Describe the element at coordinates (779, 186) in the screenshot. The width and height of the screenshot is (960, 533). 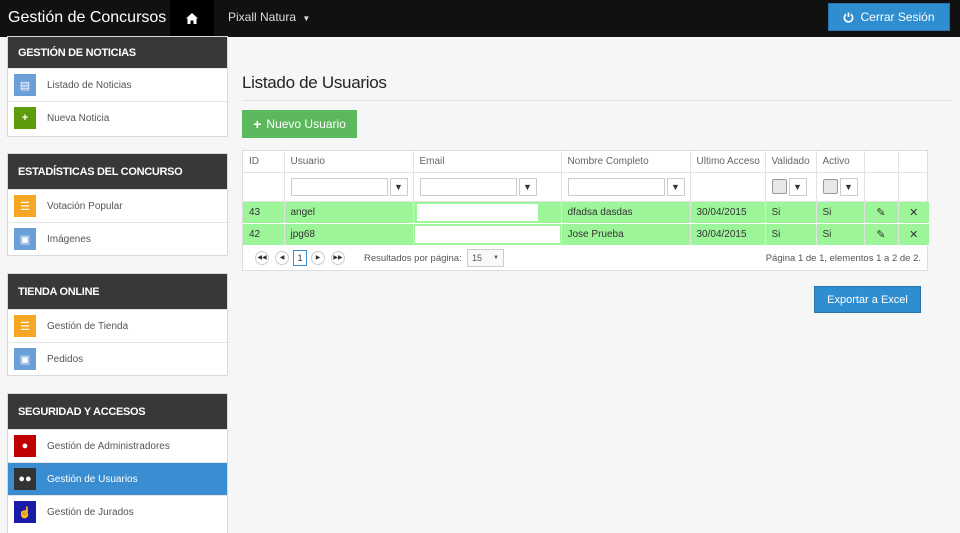
I see `filter-validado-checkbox` at that location.